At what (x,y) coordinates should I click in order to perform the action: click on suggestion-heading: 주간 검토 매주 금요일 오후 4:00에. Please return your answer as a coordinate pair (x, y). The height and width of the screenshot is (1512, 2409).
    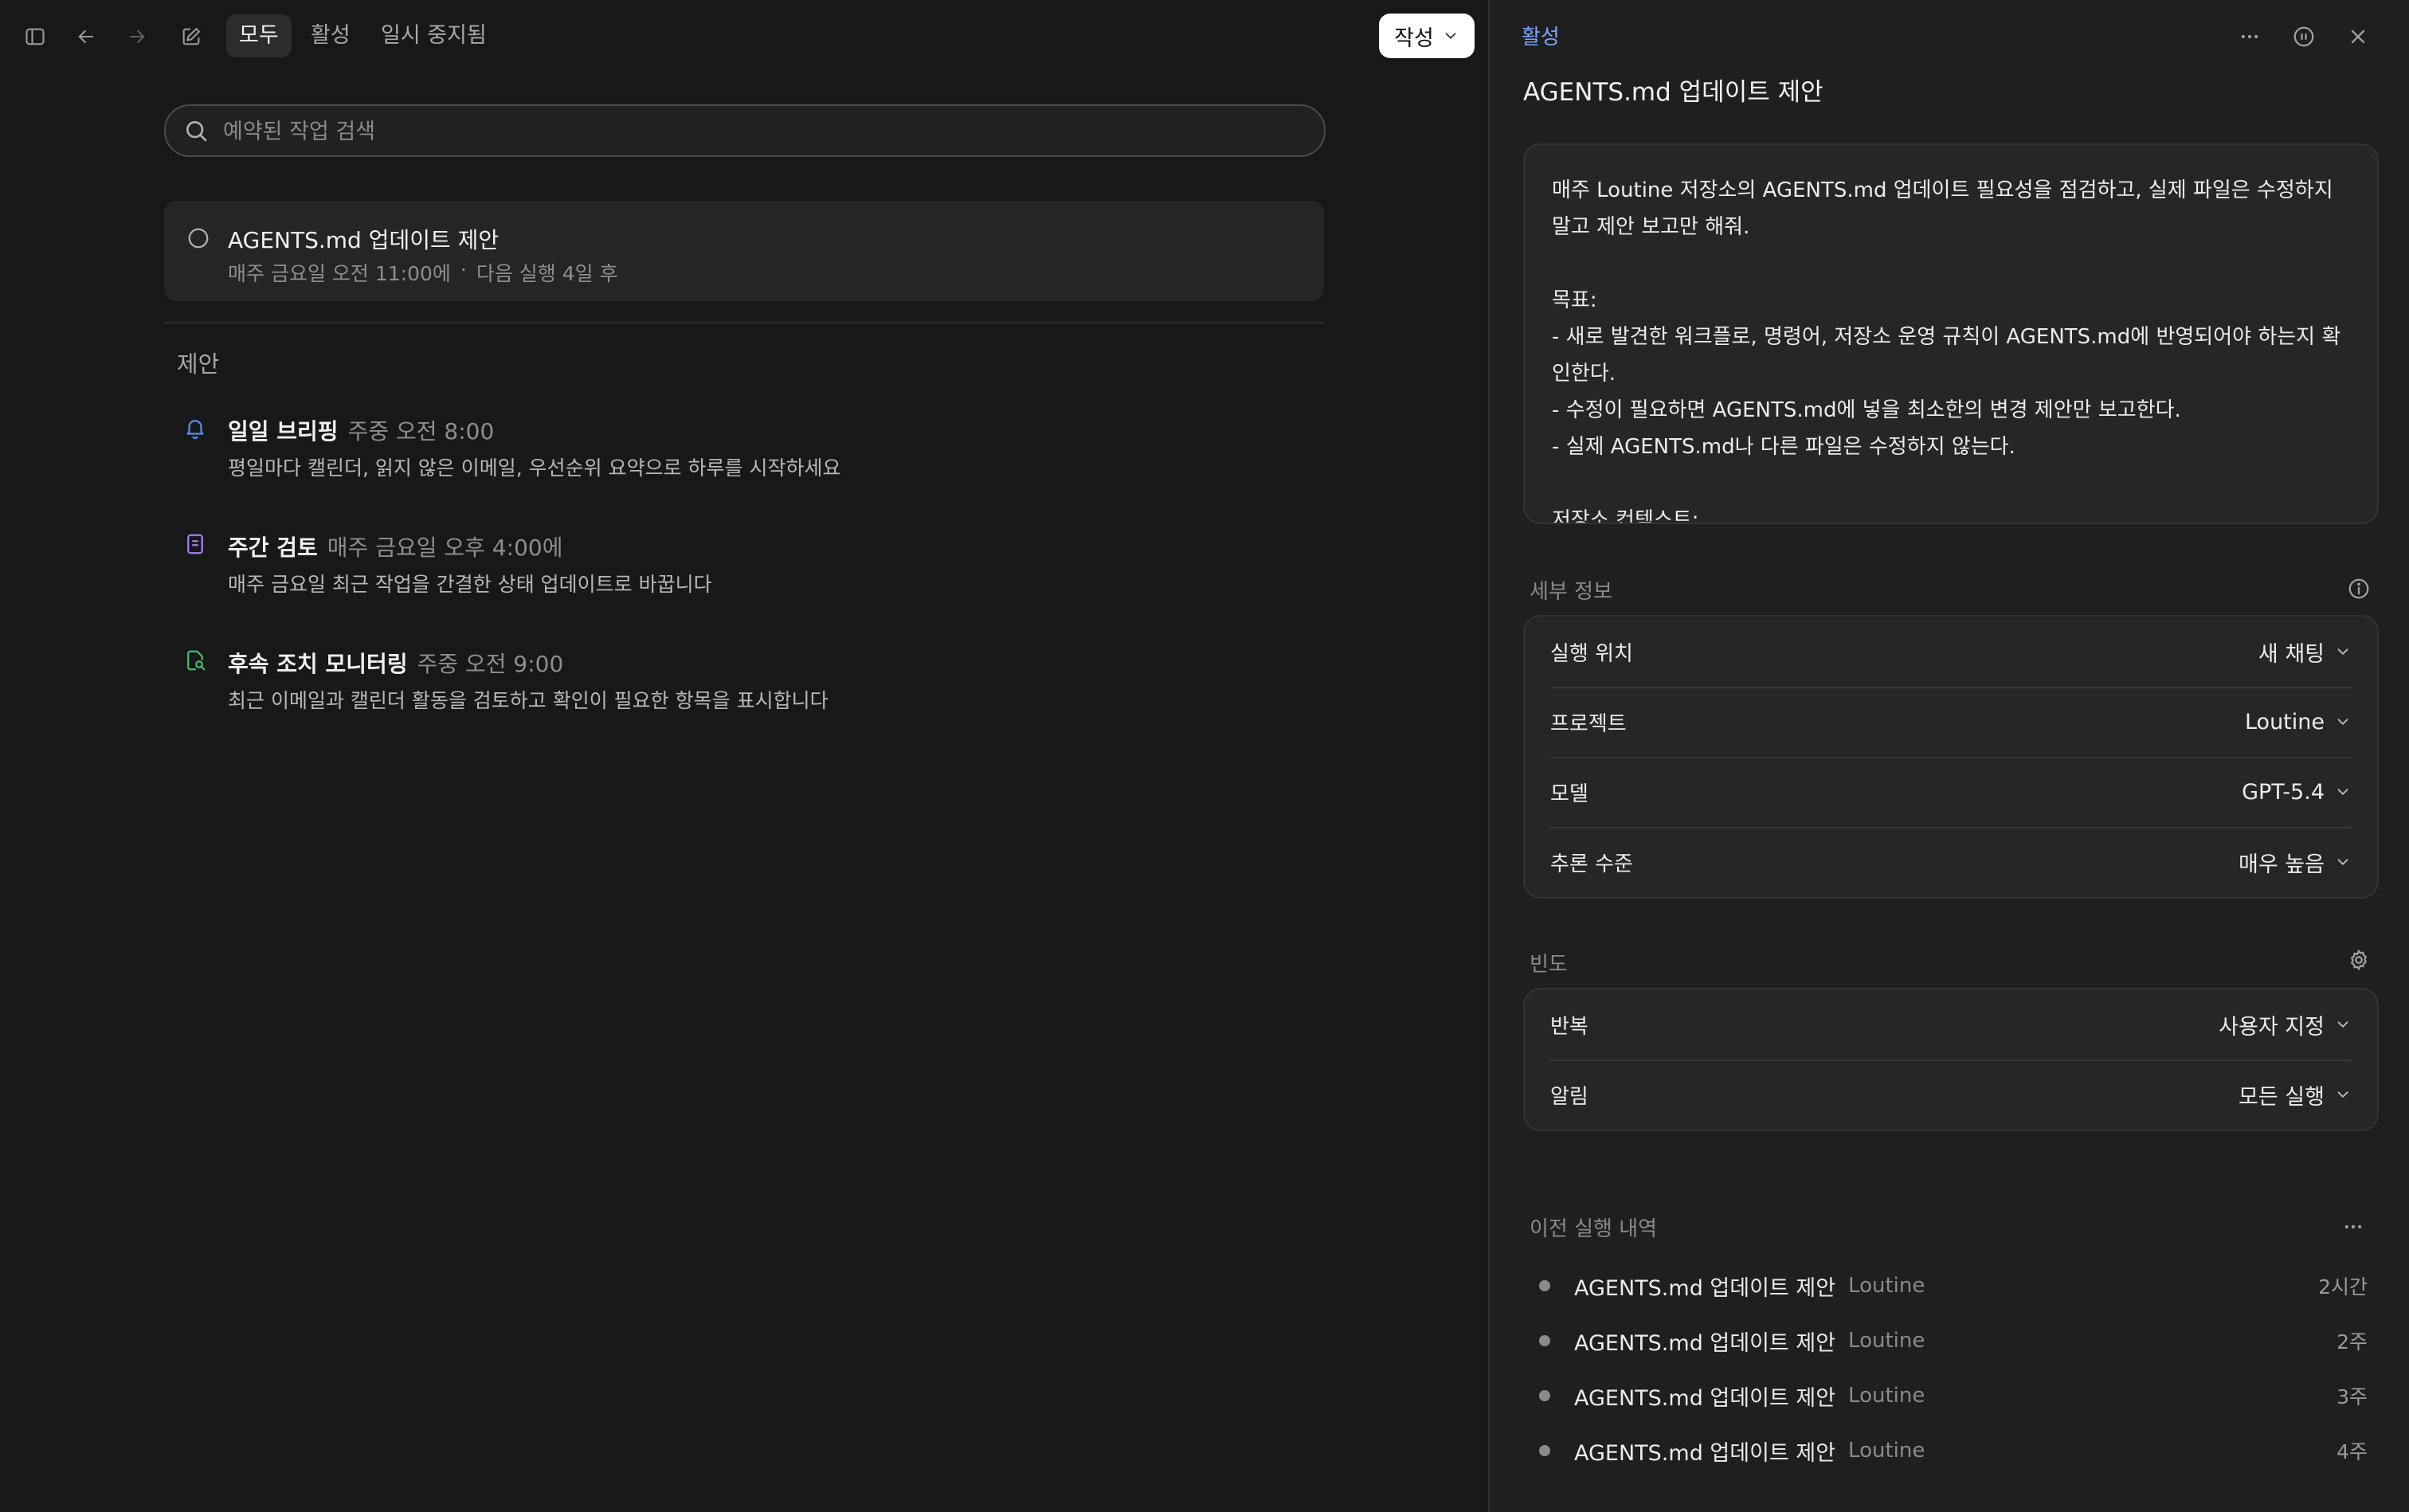
    Looking at the image, I should click on (395, 546).